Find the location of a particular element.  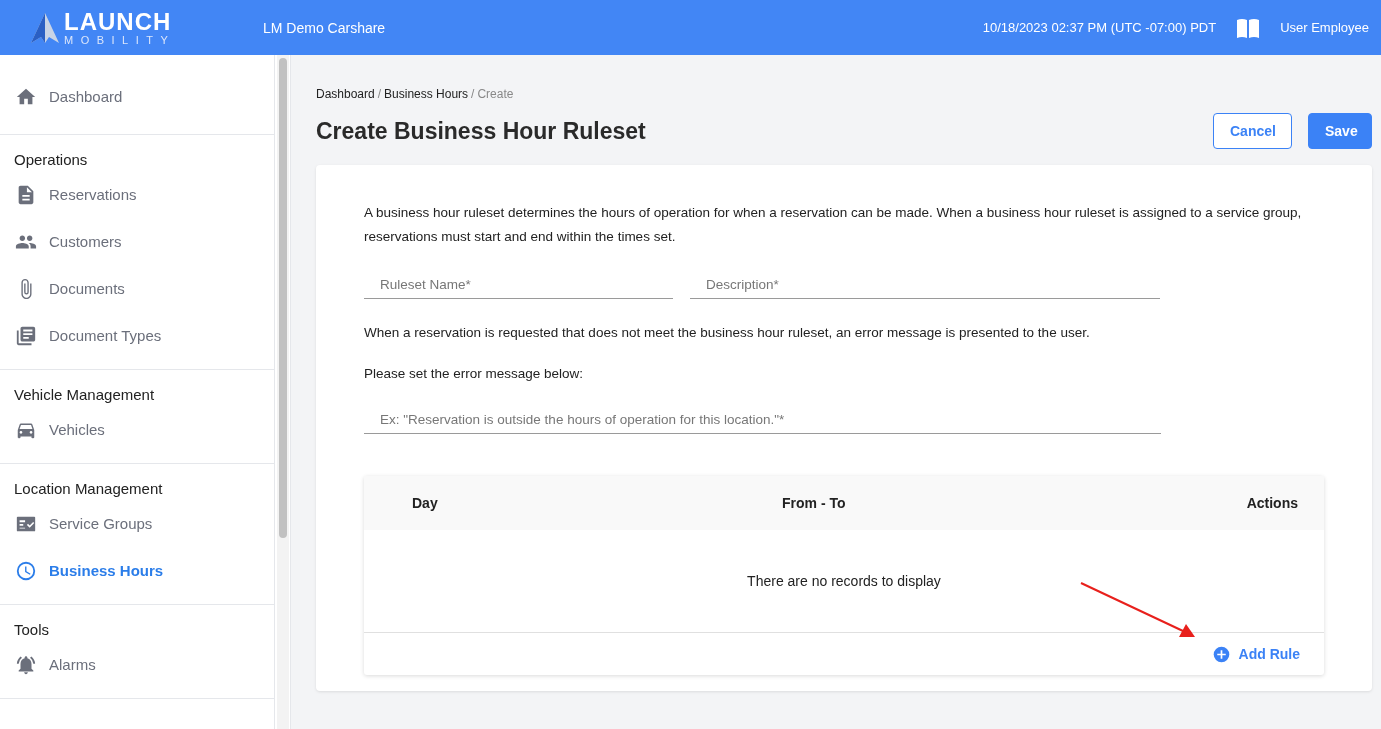

sidebar-item: Vehicles is located at coordinates (137, 429).